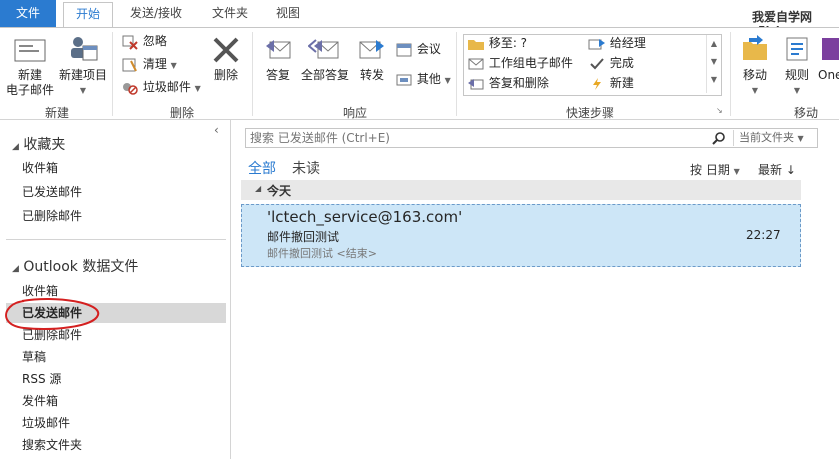 This screenshot has width=839, height=459. I want to click on group-header-today: ◢ 今天, so click(521, 190).